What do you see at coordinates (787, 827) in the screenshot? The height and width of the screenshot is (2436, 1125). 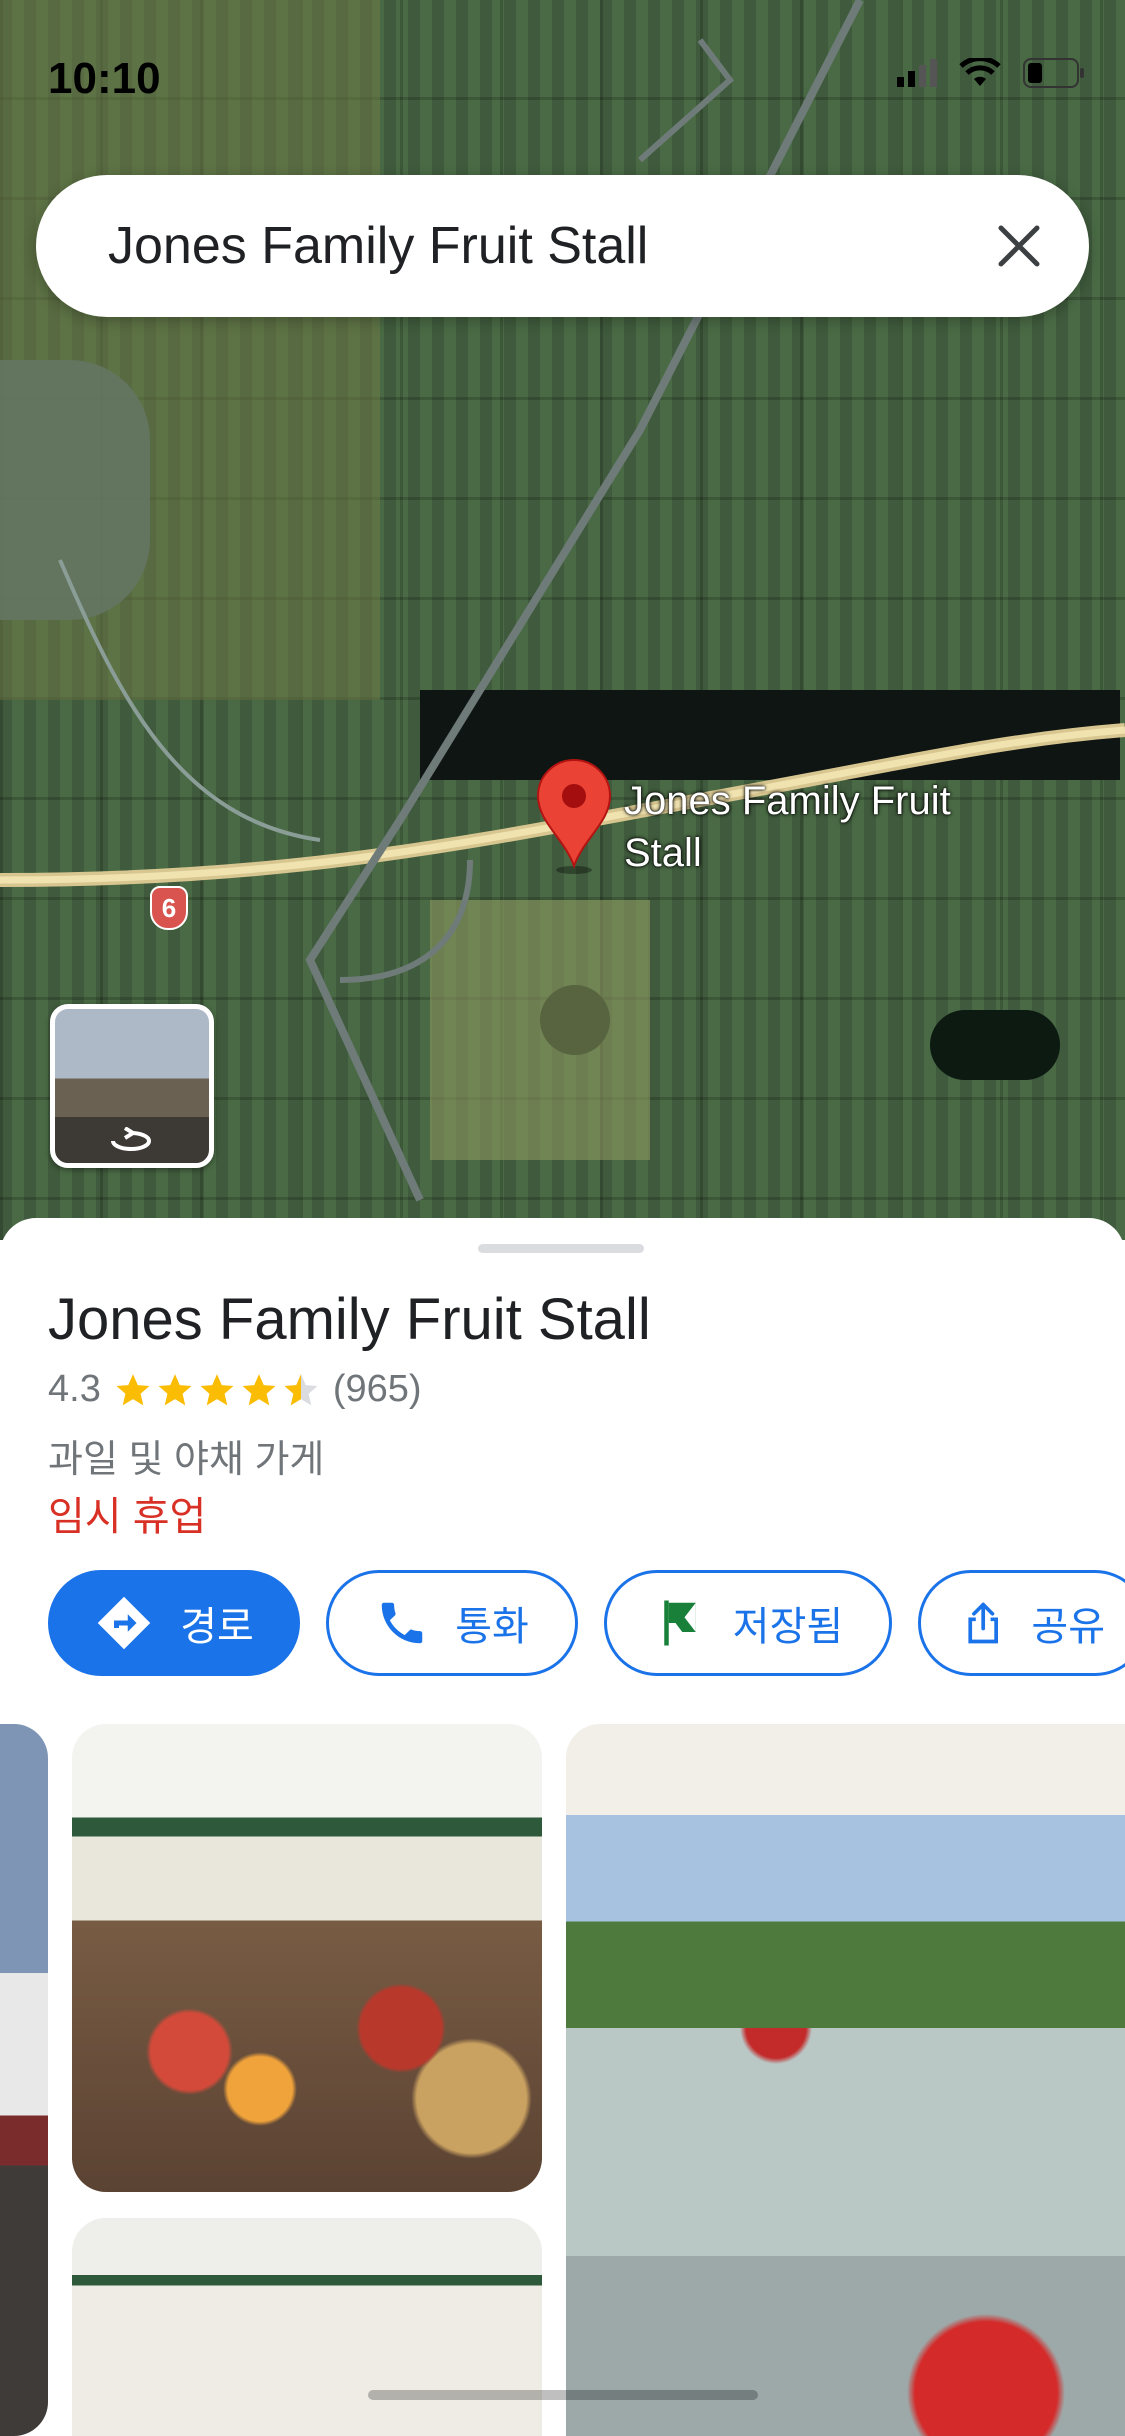 I see `pin-label: Jones Family Fruit Stall` at bounding box center [787, 827].